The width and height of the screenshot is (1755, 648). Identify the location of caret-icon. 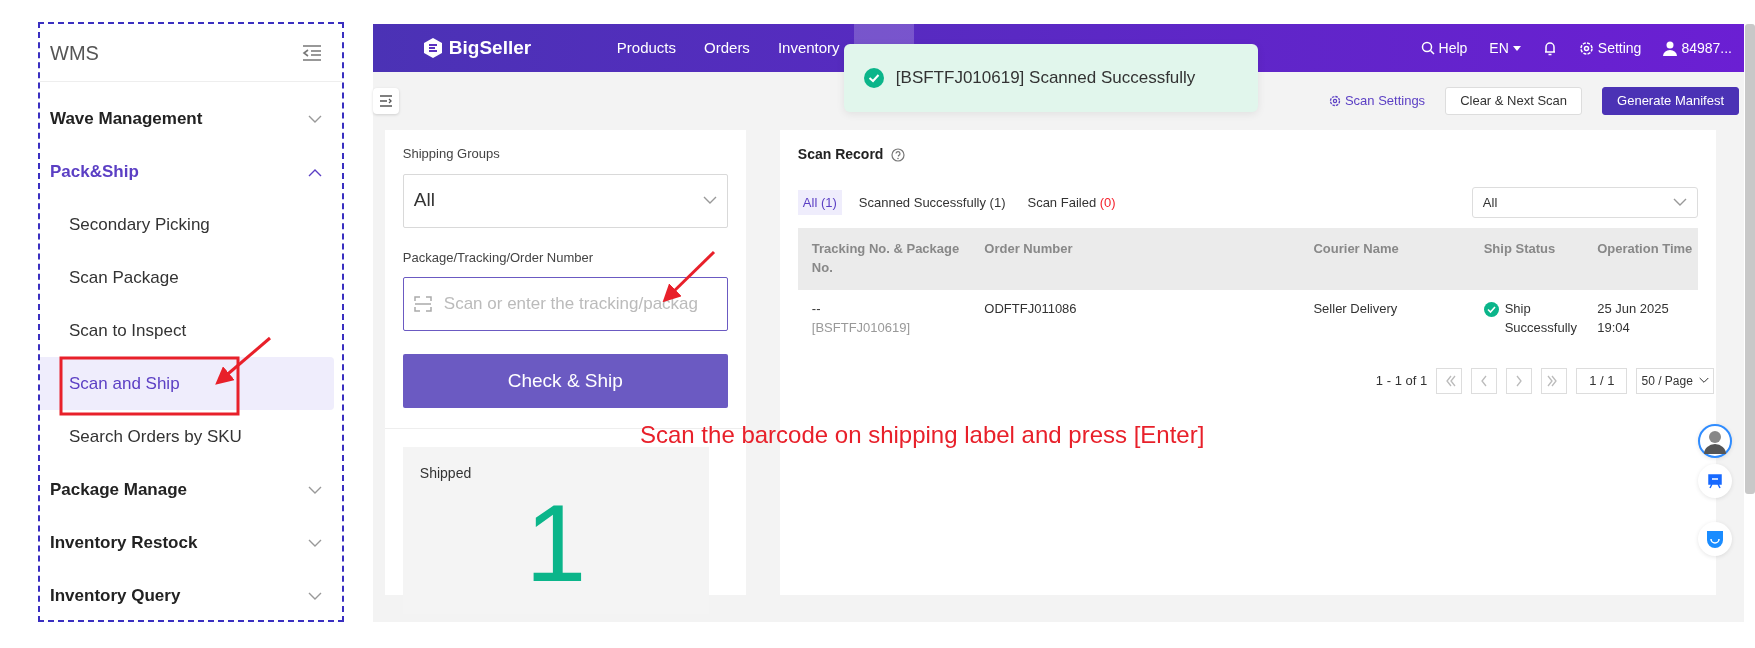
(1516, 48).